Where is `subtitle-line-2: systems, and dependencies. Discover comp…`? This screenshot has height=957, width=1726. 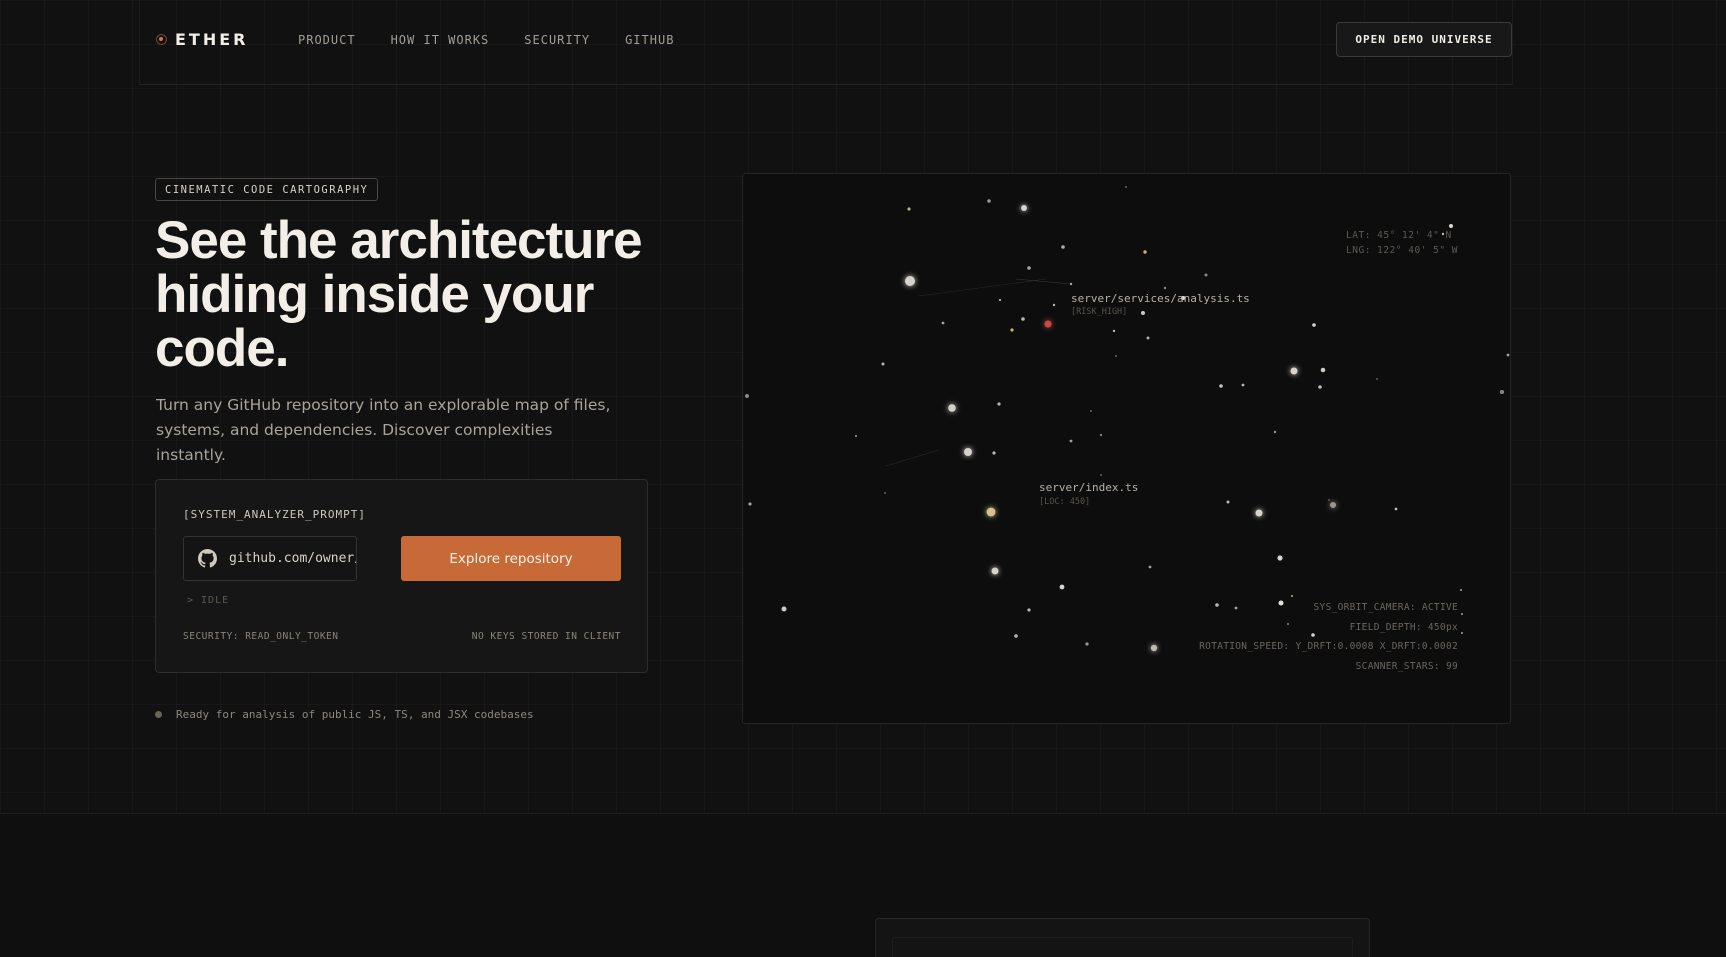 subtitle-line-2: systems, and dependencies. Discover comp… is located at coordinates (354, 442).